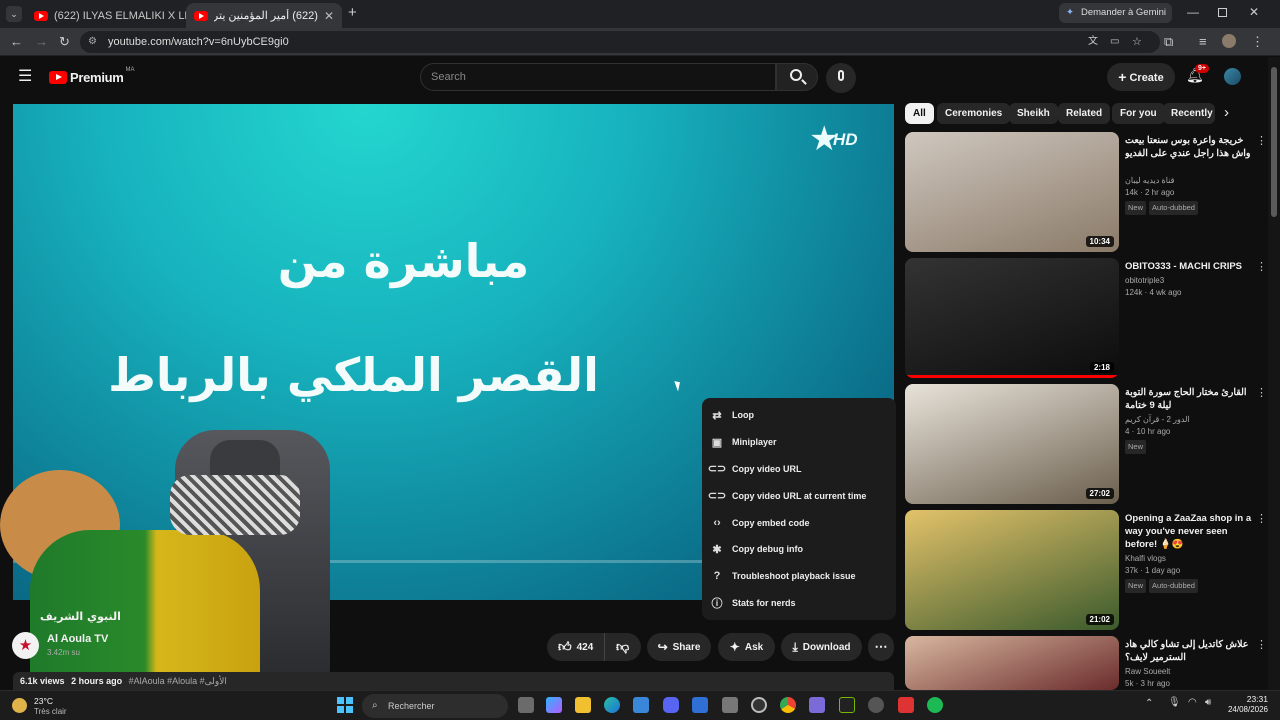 This screenshot has height=720, width=1280. Describe the element at coordinates (799, 522) in the screenshot. I see `menu-item-copy-embed: ‹› Copy embed code` at that location.